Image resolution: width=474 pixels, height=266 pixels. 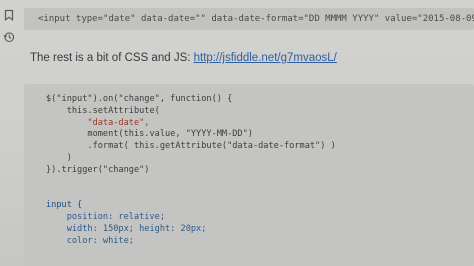 What do you see at coordinates (9, 37) in the screenshot?
I see `history-icon` at bounding box center [9, 37].